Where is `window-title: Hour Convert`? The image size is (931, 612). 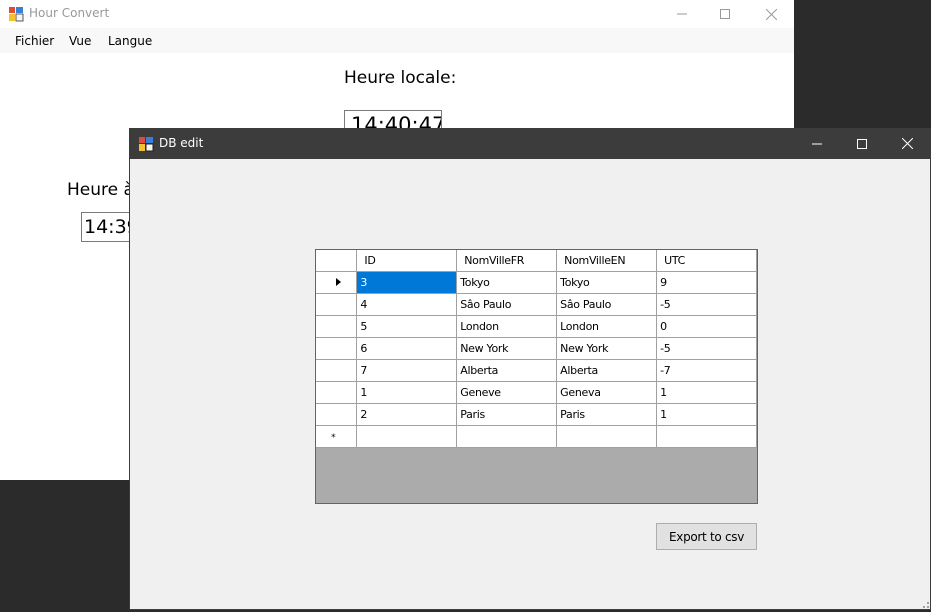 window-title: Hour Convert is located at coordinates (69, 13).